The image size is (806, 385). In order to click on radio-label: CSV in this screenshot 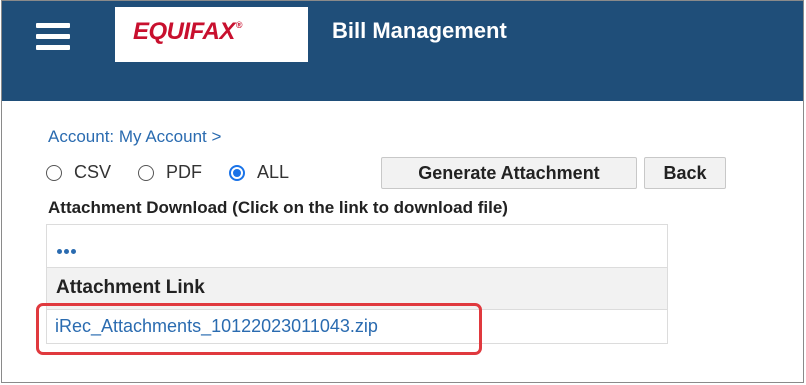, I will do `click(93, 172)`.